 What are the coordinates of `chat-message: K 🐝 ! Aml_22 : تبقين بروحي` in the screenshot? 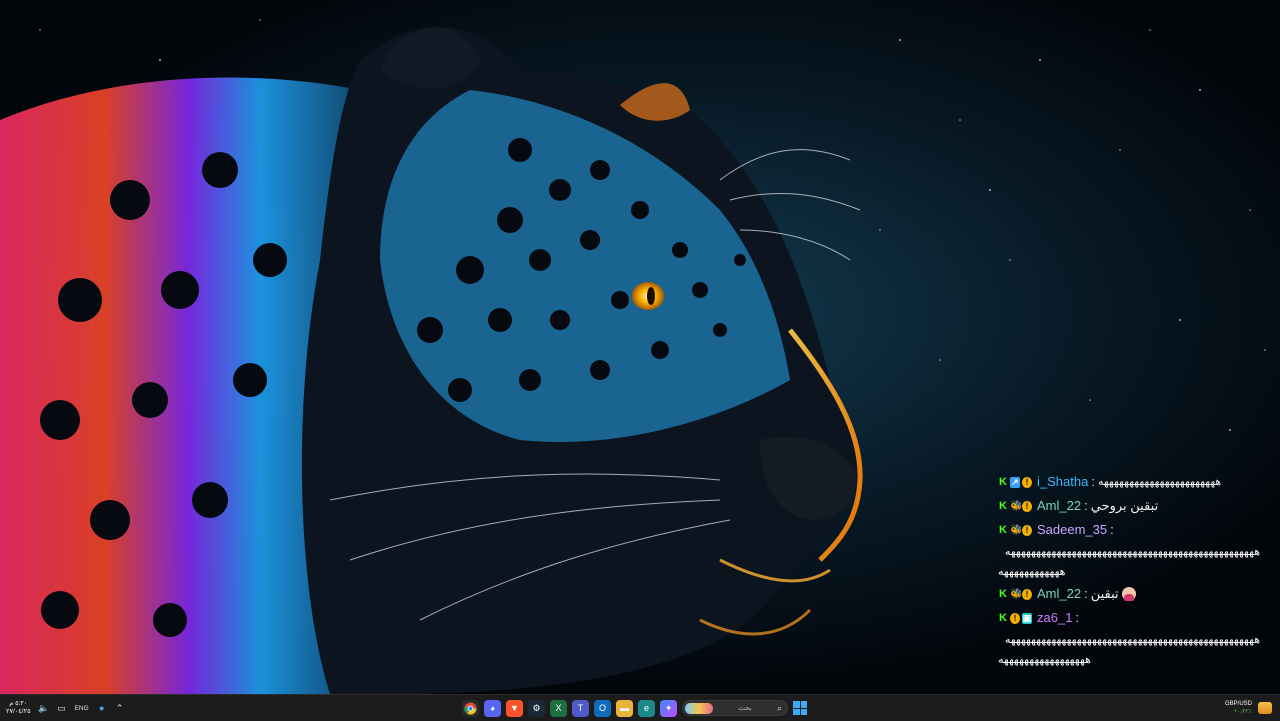 It's located at (1129, 506).